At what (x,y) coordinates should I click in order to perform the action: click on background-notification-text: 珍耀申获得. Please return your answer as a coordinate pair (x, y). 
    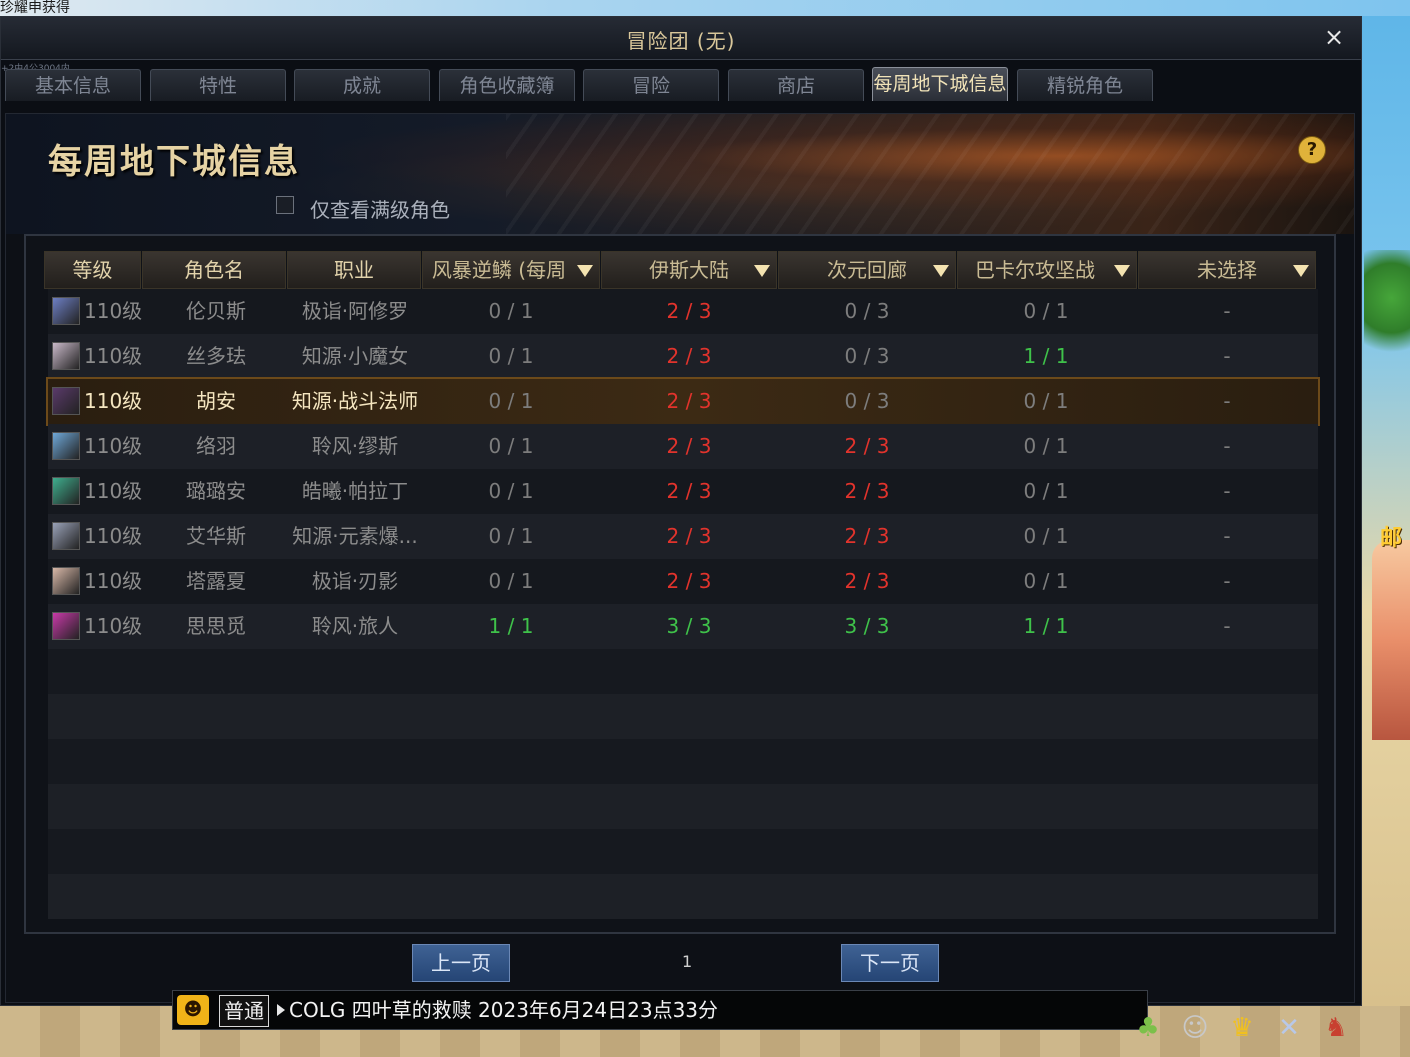
    Looking at the image, I should click on (35, 8).